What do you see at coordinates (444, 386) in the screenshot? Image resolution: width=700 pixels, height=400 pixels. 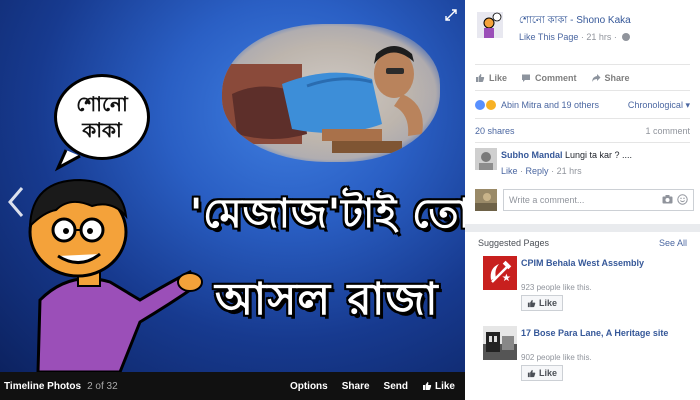 I see `photo-like-label: Like` at bounding box center [444, 386].